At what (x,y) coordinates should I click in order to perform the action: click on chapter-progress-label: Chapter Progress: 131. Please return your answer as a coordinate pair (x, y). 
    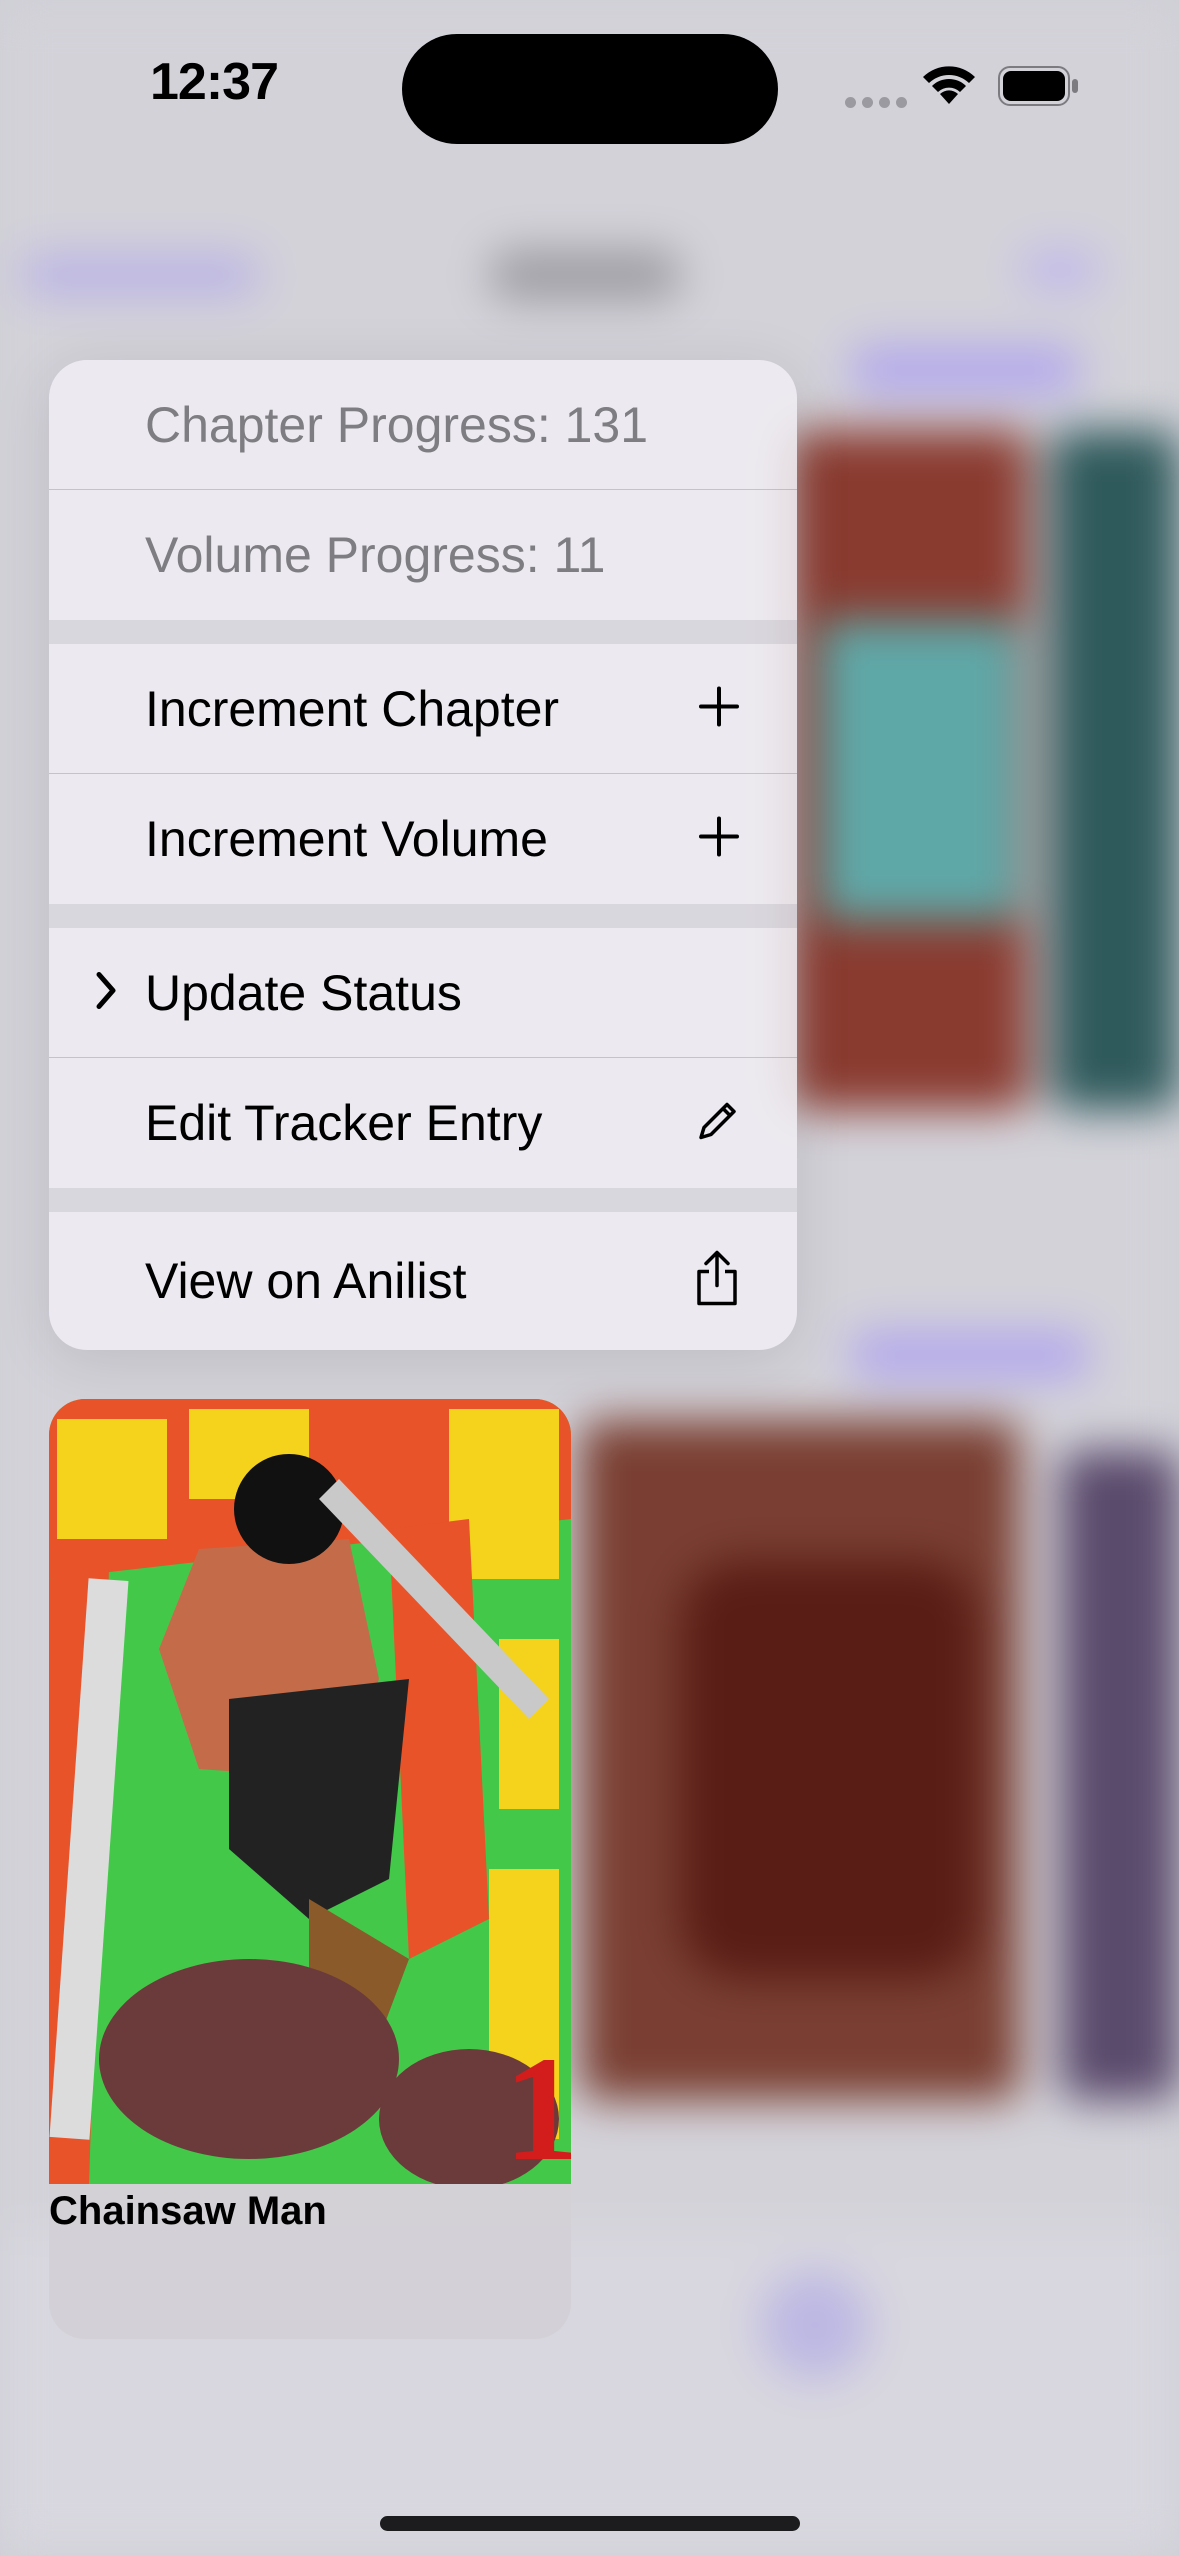
    Looking at the image, I should click on (397, 424).